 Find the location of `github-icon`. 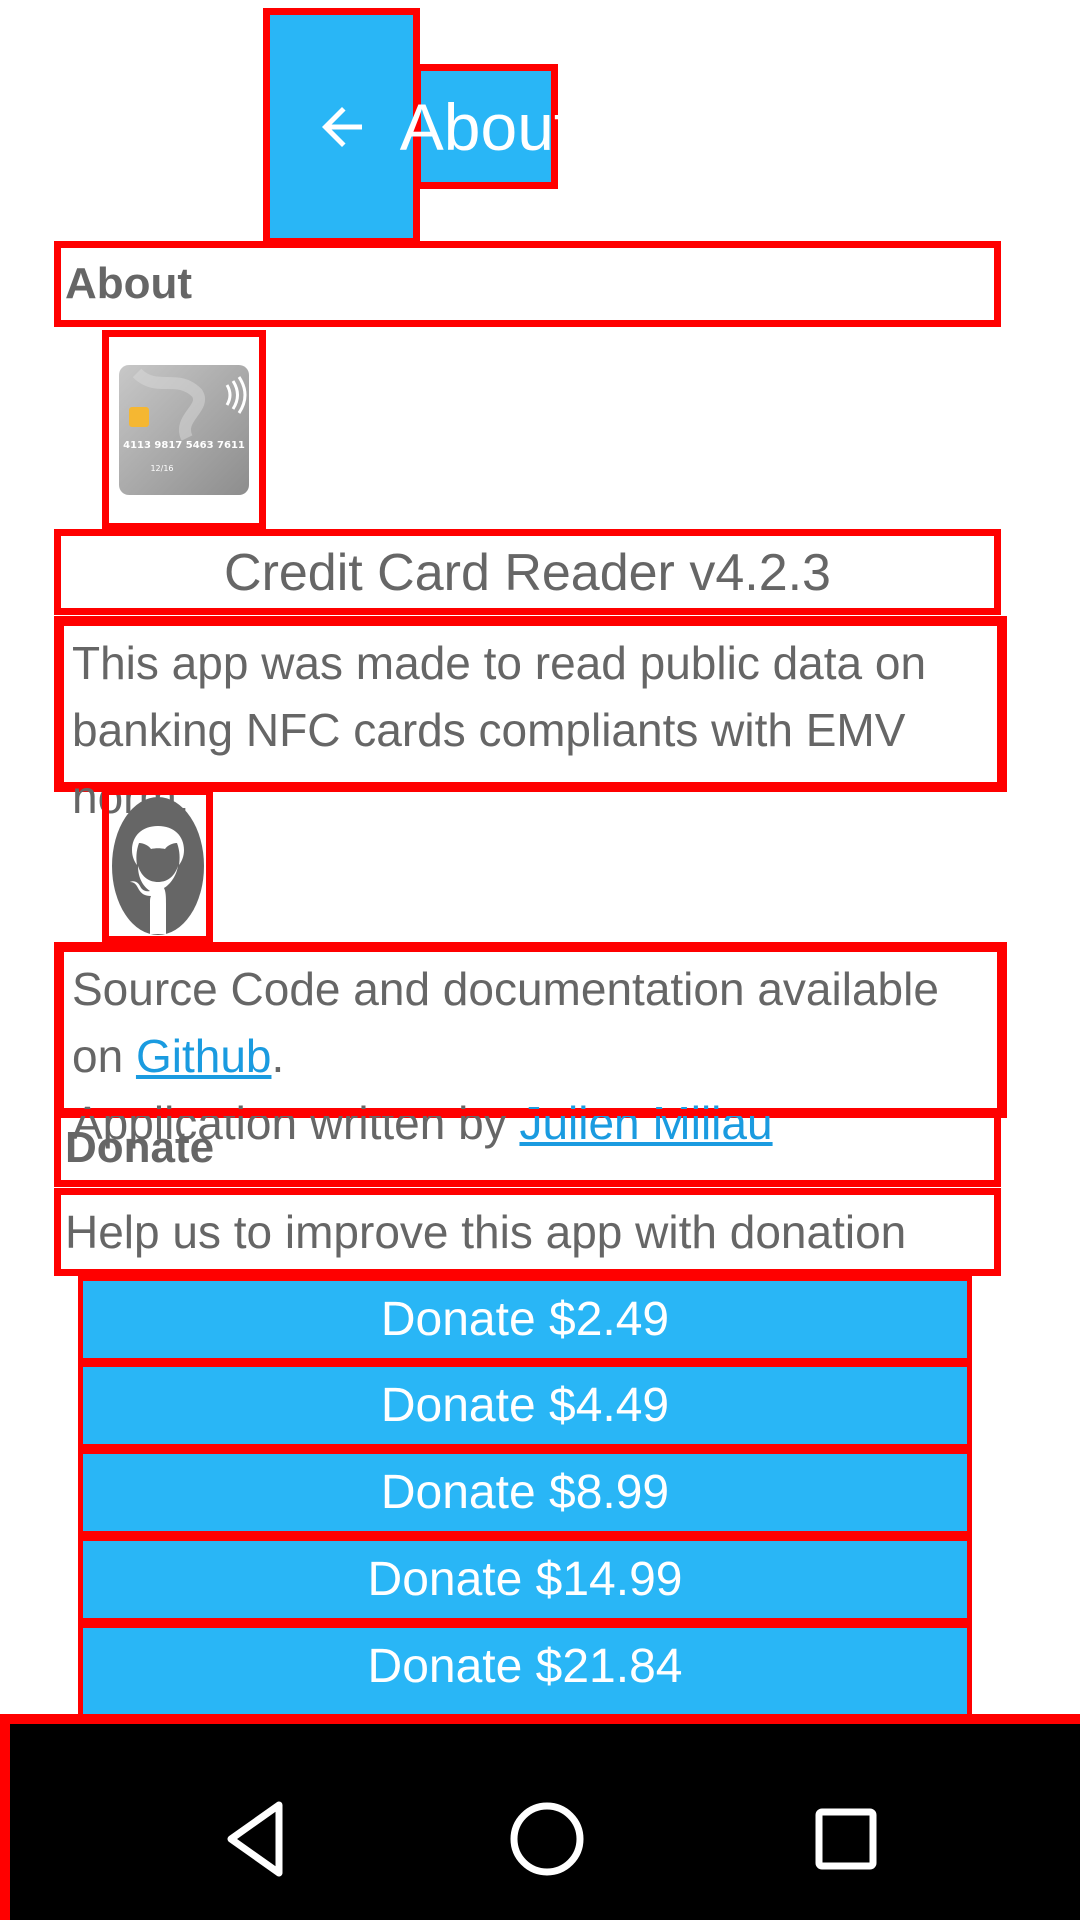

github-icon is located at coordinates (157, 865).